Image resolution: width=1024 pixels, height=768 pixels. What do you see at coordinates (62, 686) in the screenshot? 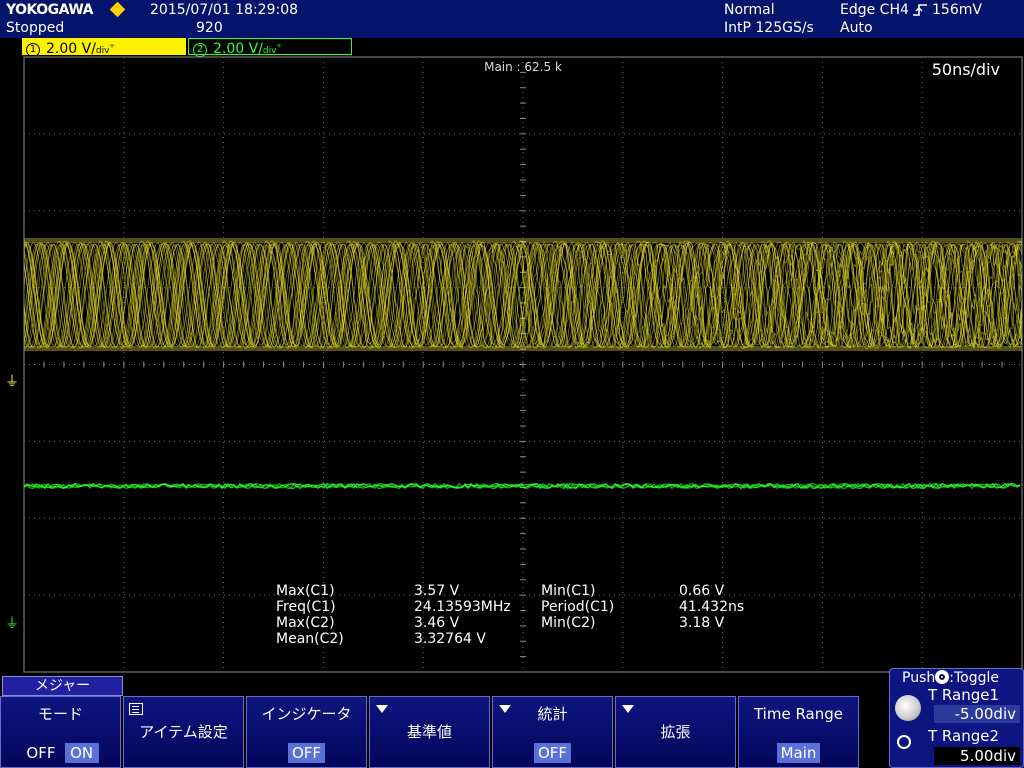
I see `menu-tab-measure: メジャー` at bounding box center [62, 686].